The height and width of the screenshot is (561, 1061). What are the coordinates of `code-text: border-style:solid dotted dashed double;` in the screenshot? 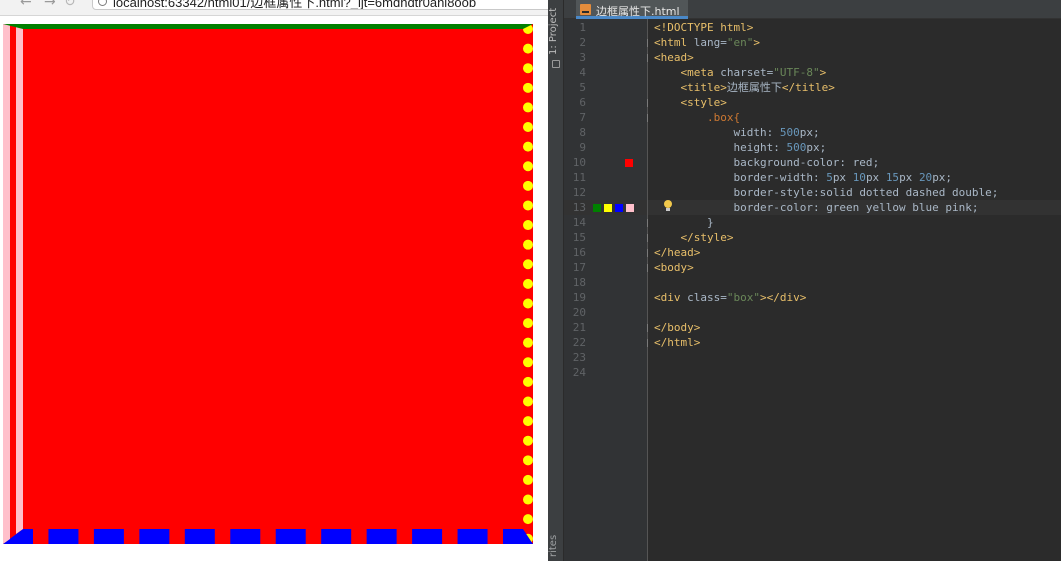 It's located at (826, 192).